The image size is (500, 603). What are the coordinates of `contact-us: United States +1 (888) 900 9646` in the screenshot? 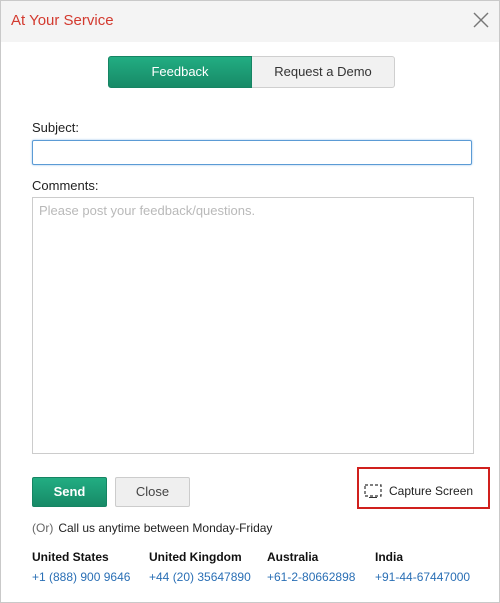 It's located at (81, 567).